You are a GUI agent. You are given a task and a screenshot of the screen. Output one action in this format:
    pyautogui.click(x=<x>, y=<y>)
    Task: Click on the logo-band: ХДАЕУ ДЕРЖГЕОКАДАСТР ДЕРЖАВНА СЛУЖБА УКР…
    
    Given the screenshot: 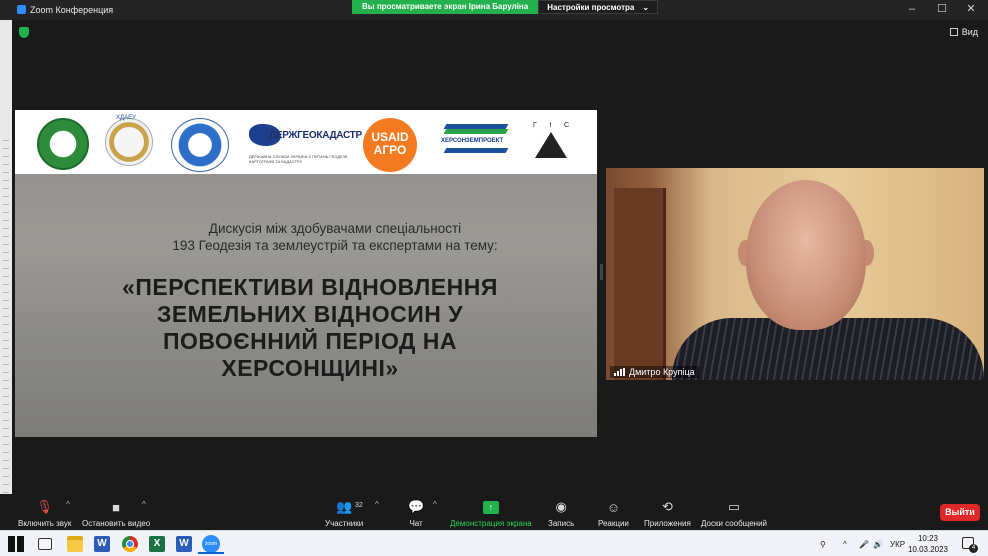 What is the action you would take?
    pyautogui.click(x=306, y=142)
    